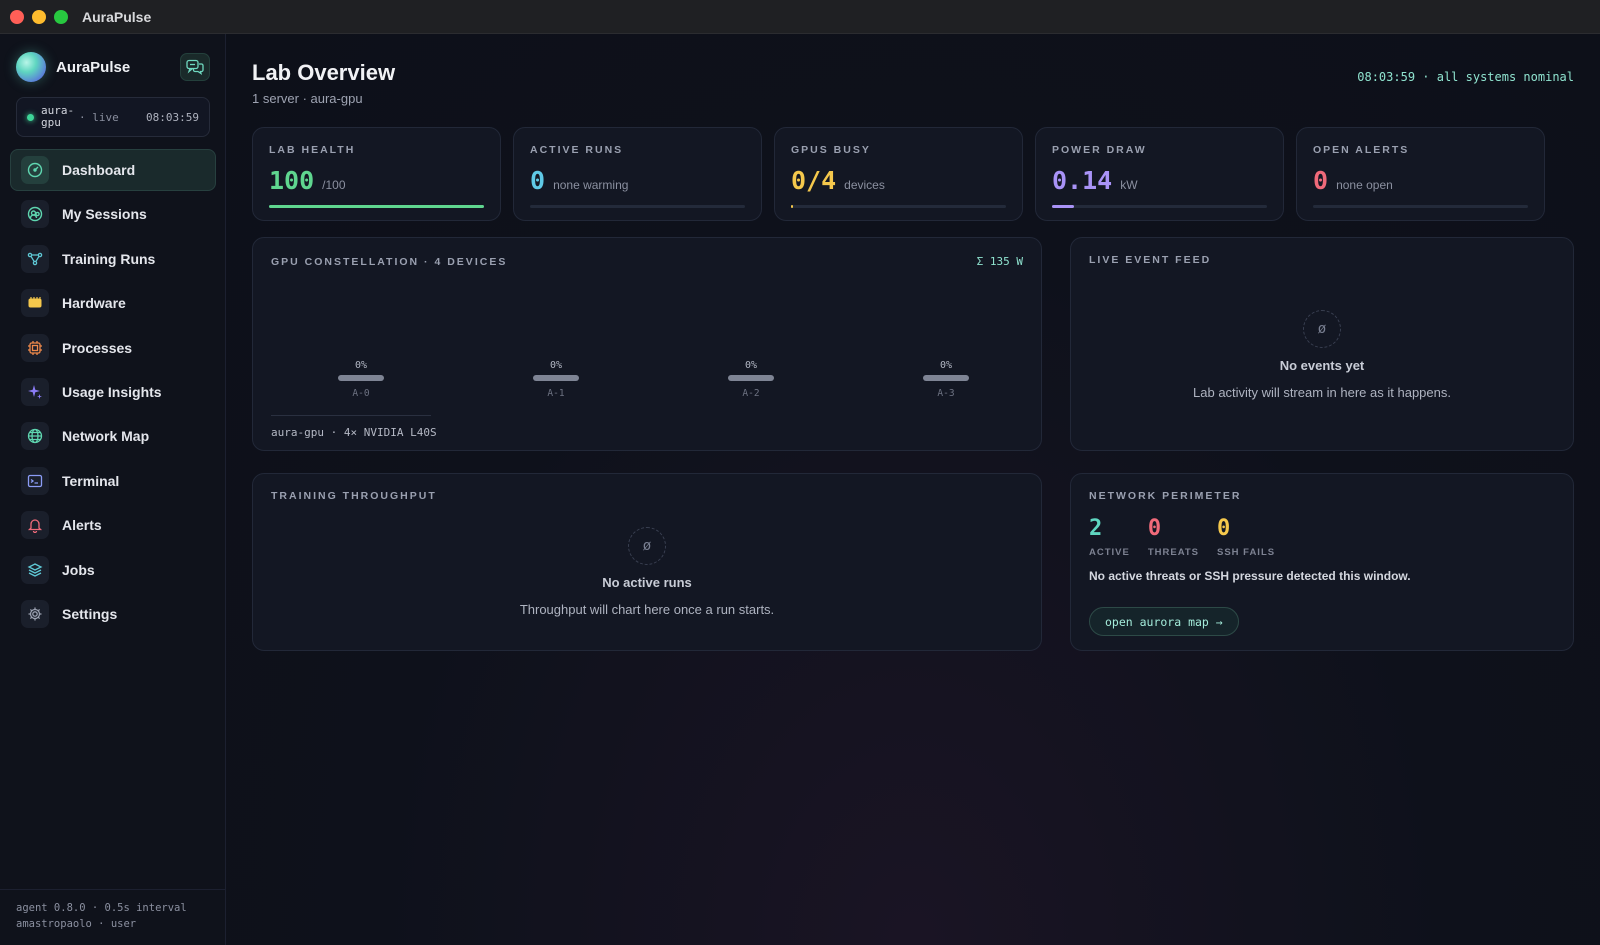 The width and height of the screenshot is (1600, 945). What do you see at coordinates (946, 393) in the screenshot?
I see `gpu-label: A-3` at bounding box center [946, 393].